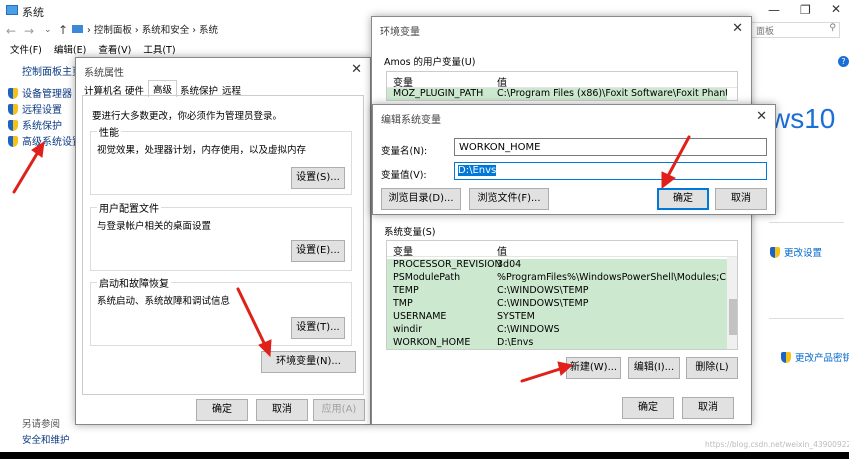  What do you see at coordinates (676, 162) in the screenshot?
I see `arrow-to-ok-button` at bounding box center [676, 162].